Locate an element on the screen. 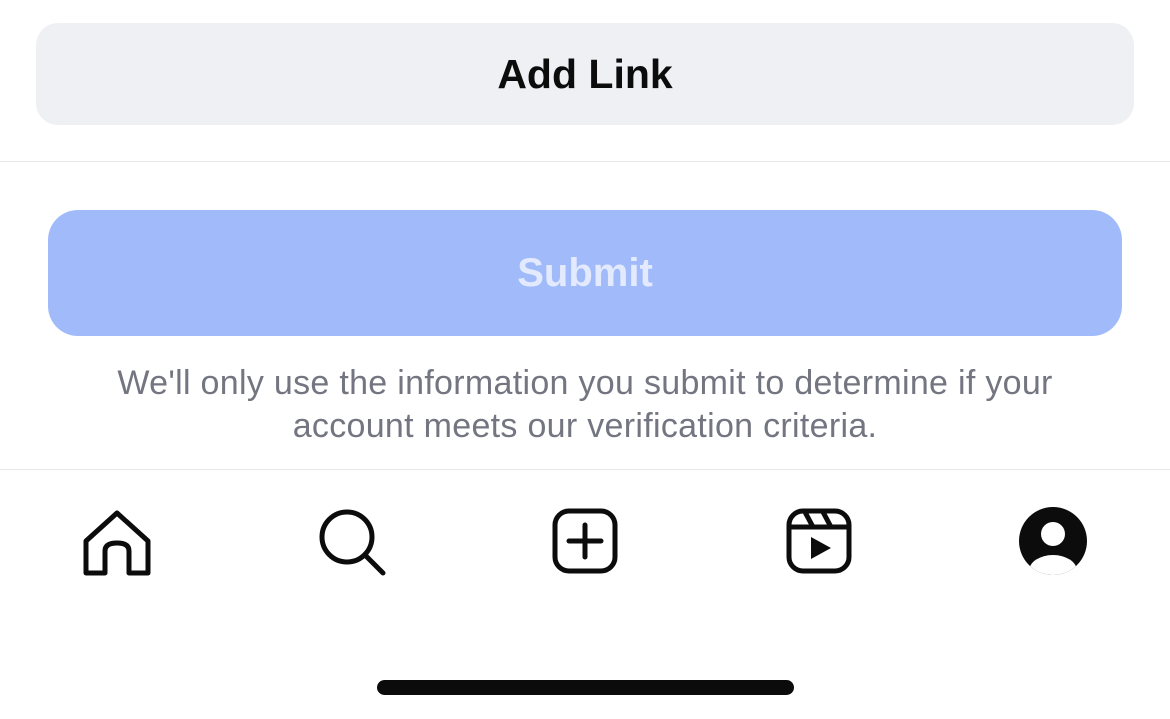  tab-home is located at coordinates (117, 543).